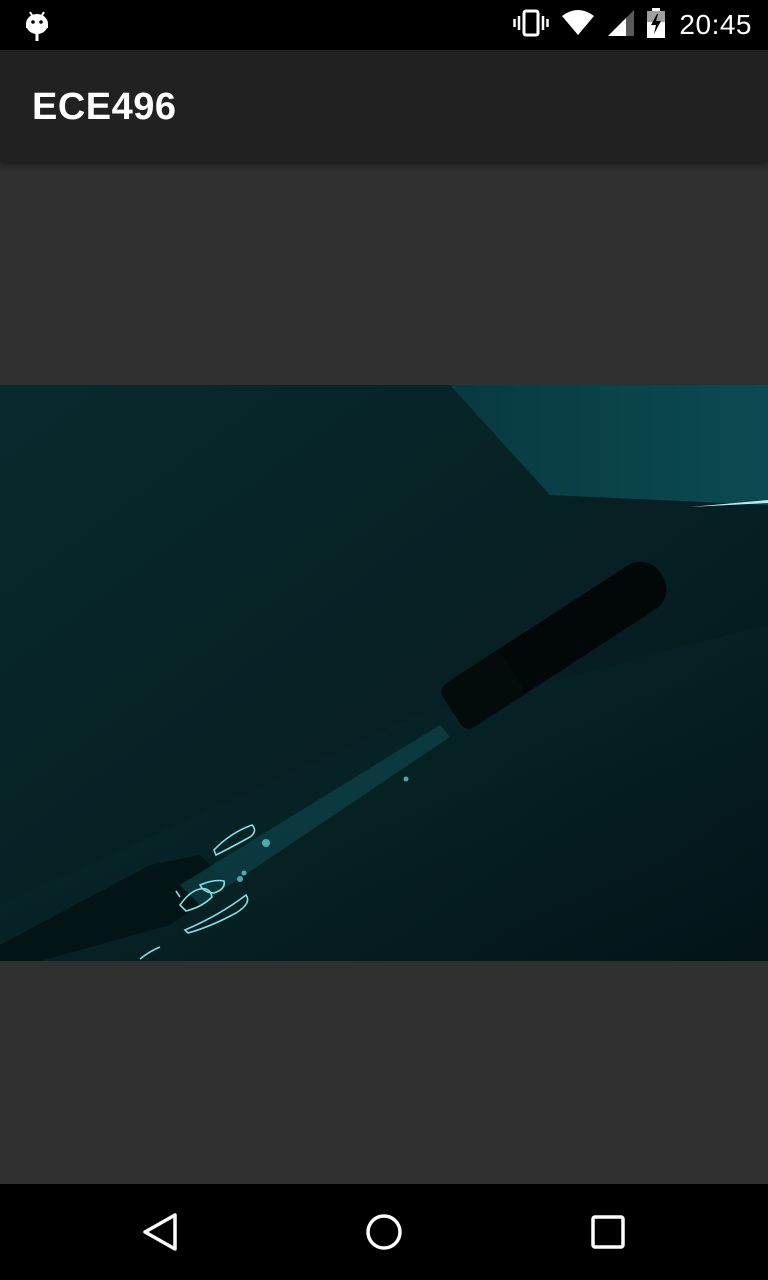 This screenshot has height=1280, width=768. What do you see at coordinates (578, 25) in the screenshot?
I see `wifi-icon` at bounding box center [578, 25].